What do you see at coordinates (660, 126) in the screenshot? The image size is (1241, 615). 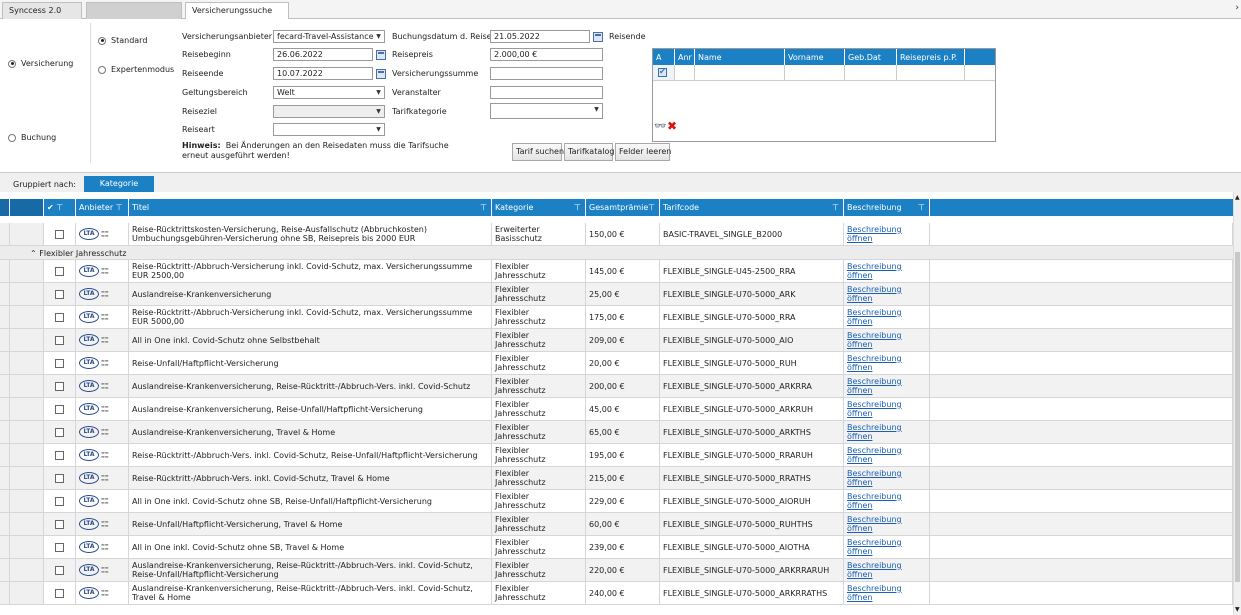 I see `binoculars-icon: 👓` at bounding box center [660, 126].